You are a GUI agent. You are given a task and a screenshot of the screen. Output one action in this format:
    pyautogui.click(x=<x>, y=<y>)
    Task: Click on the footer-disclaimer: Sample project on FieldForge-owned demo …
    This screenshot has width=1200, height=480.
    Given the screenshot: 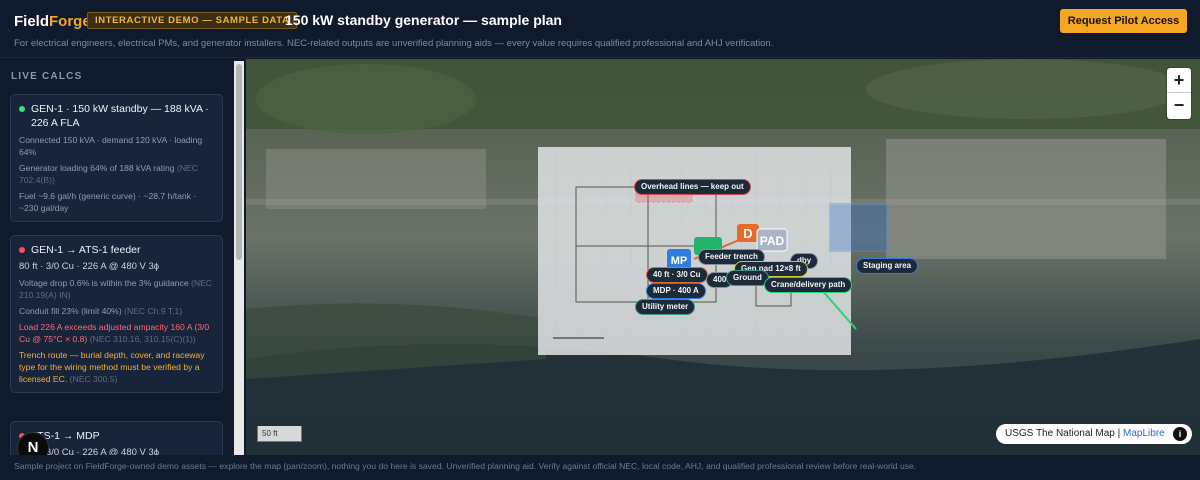 What is the action you would take?
    pyautogui.click(x=465, y=466)
    